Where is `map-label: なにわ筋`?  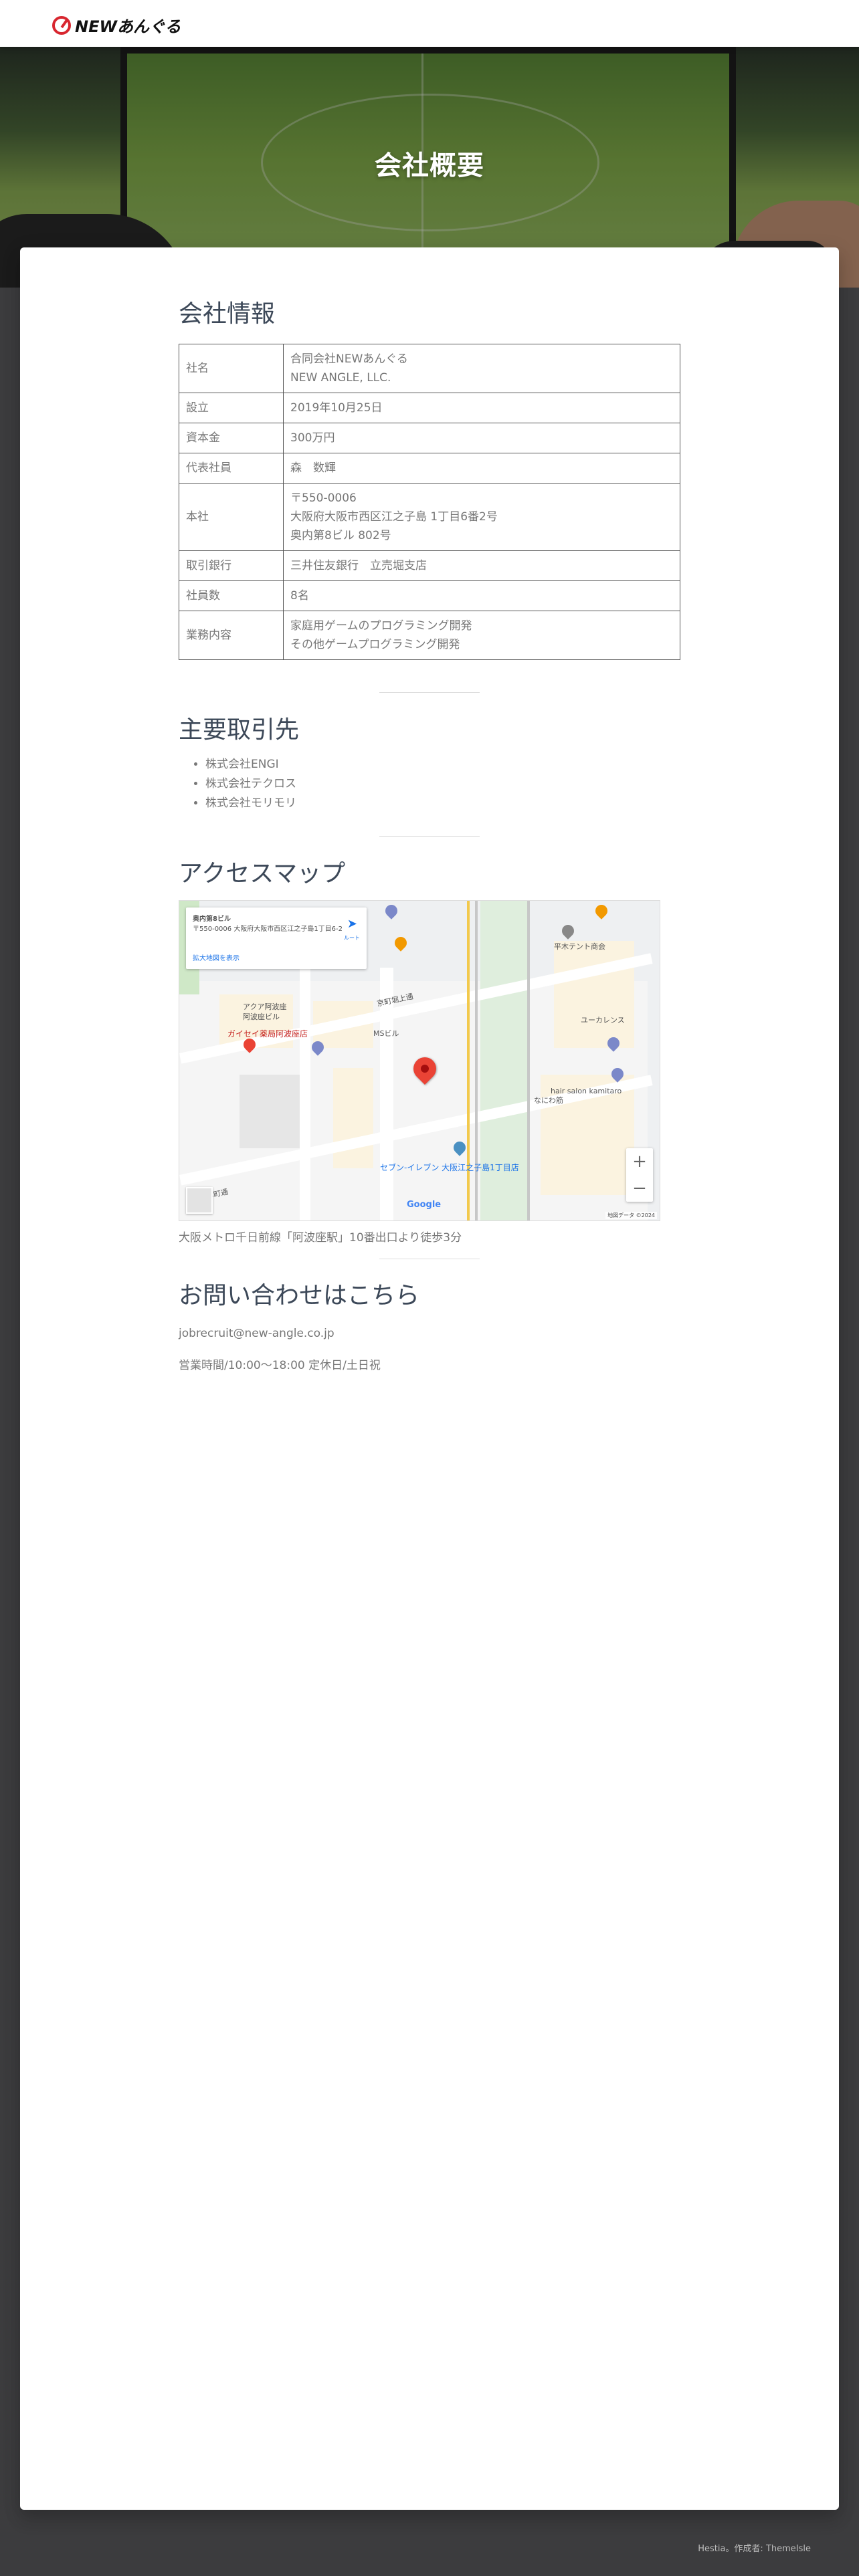
map-label: なにわ筋 is located at coordinates (548, 1101).